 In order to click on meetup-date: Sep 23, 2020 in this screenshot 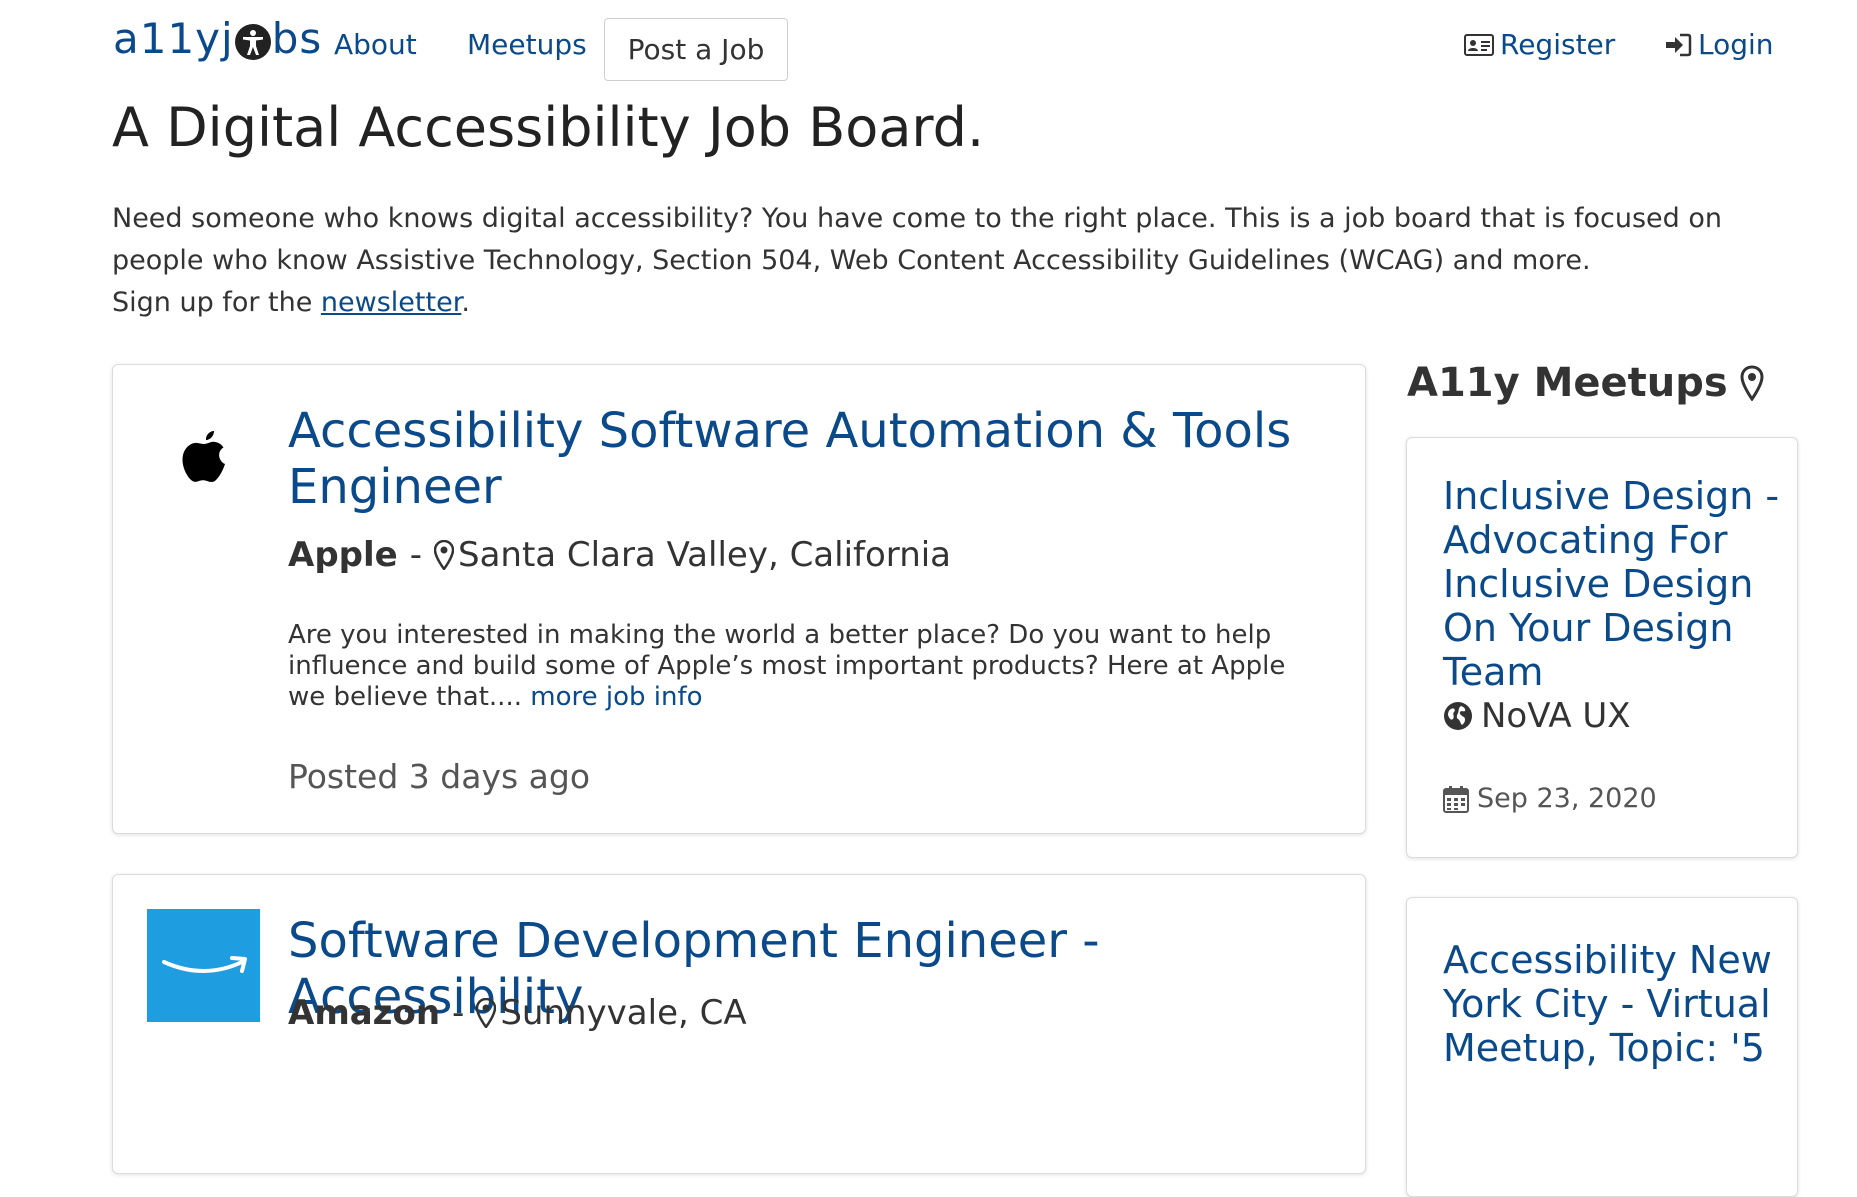, I will do `click(1550, 798)`.